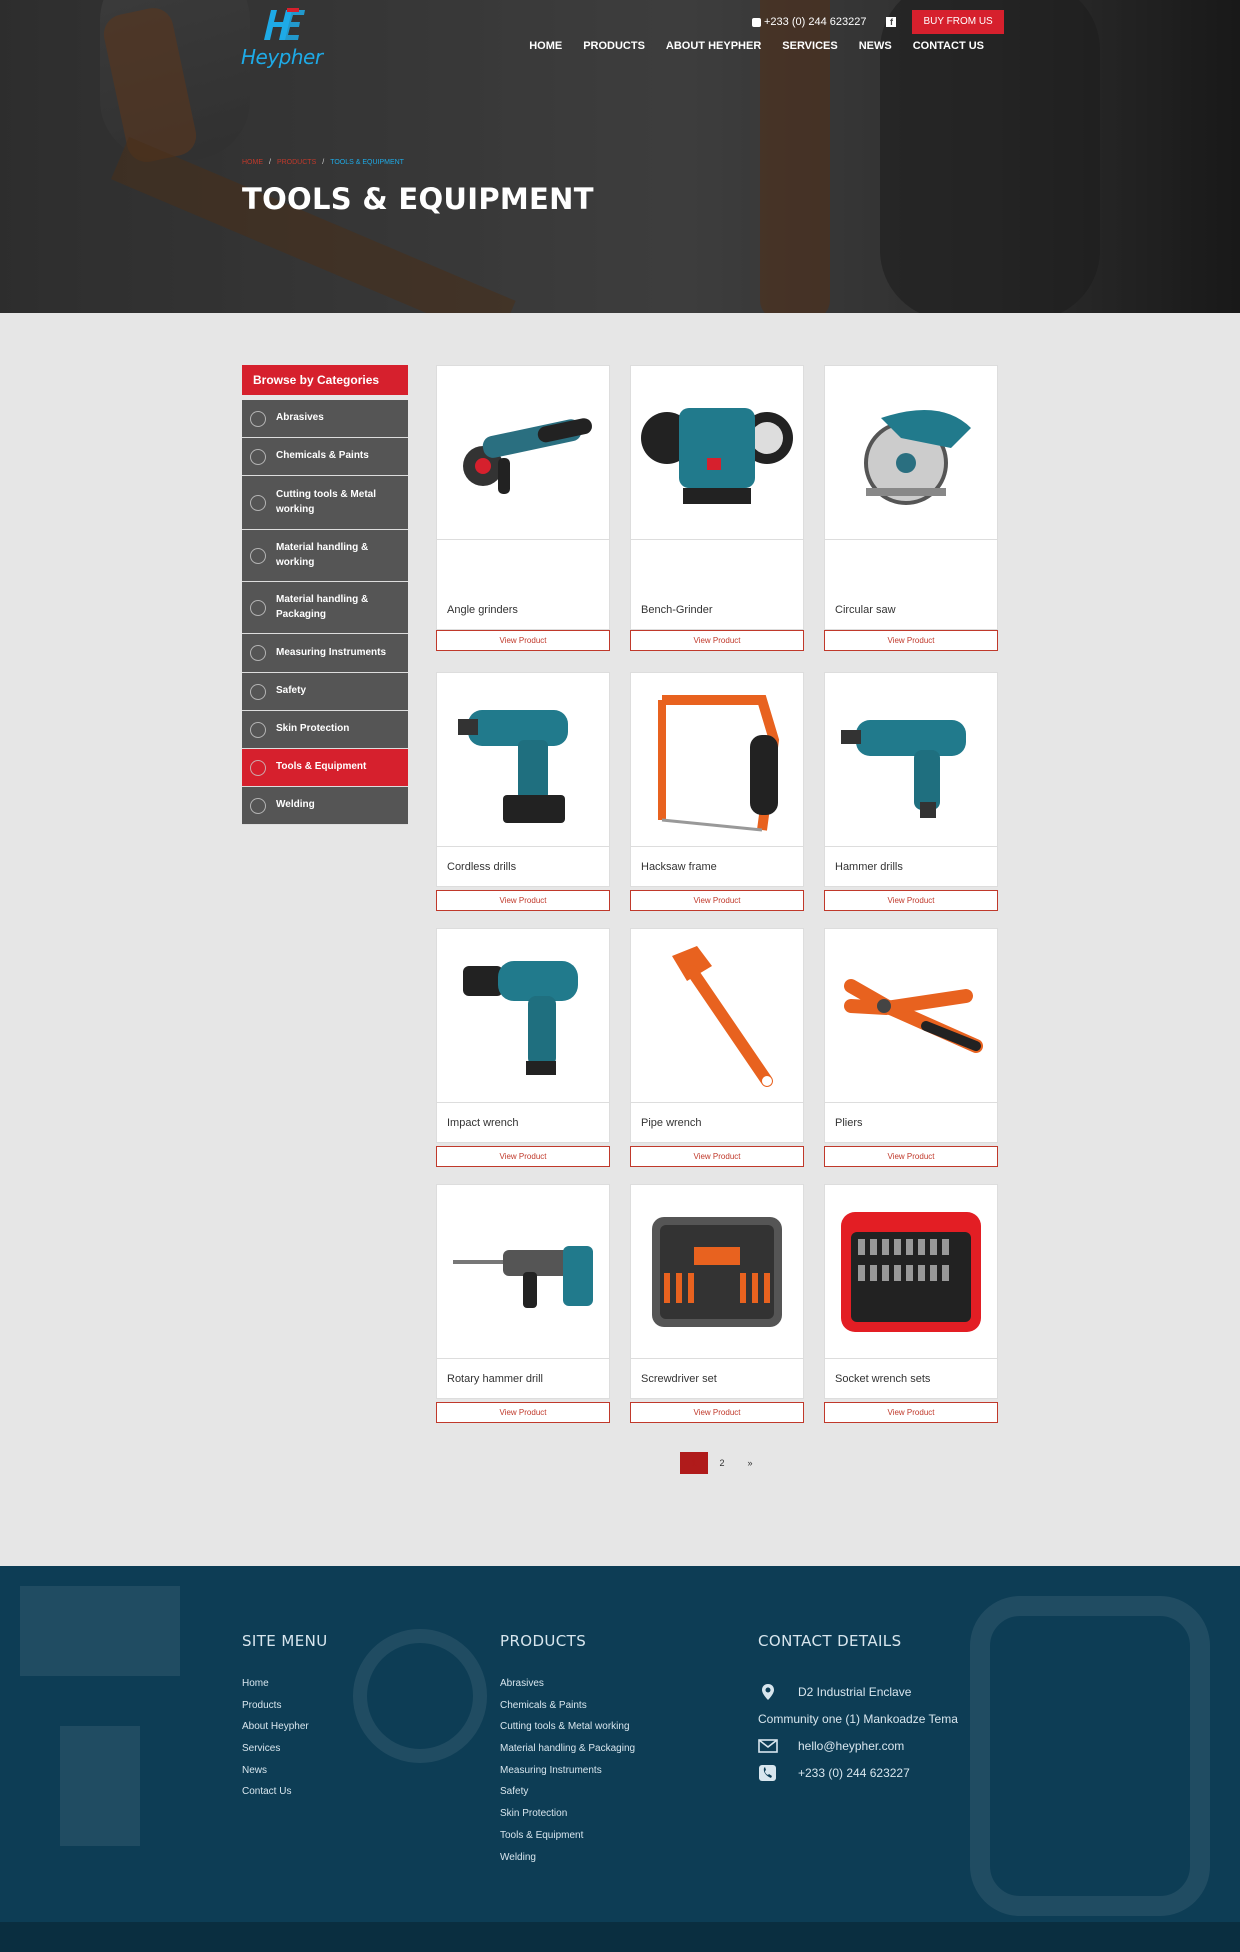 This screenshot has width=1240, height=1952. I want to click on top-phone-text: +233 (0) 244 623227, so click(815, 22).